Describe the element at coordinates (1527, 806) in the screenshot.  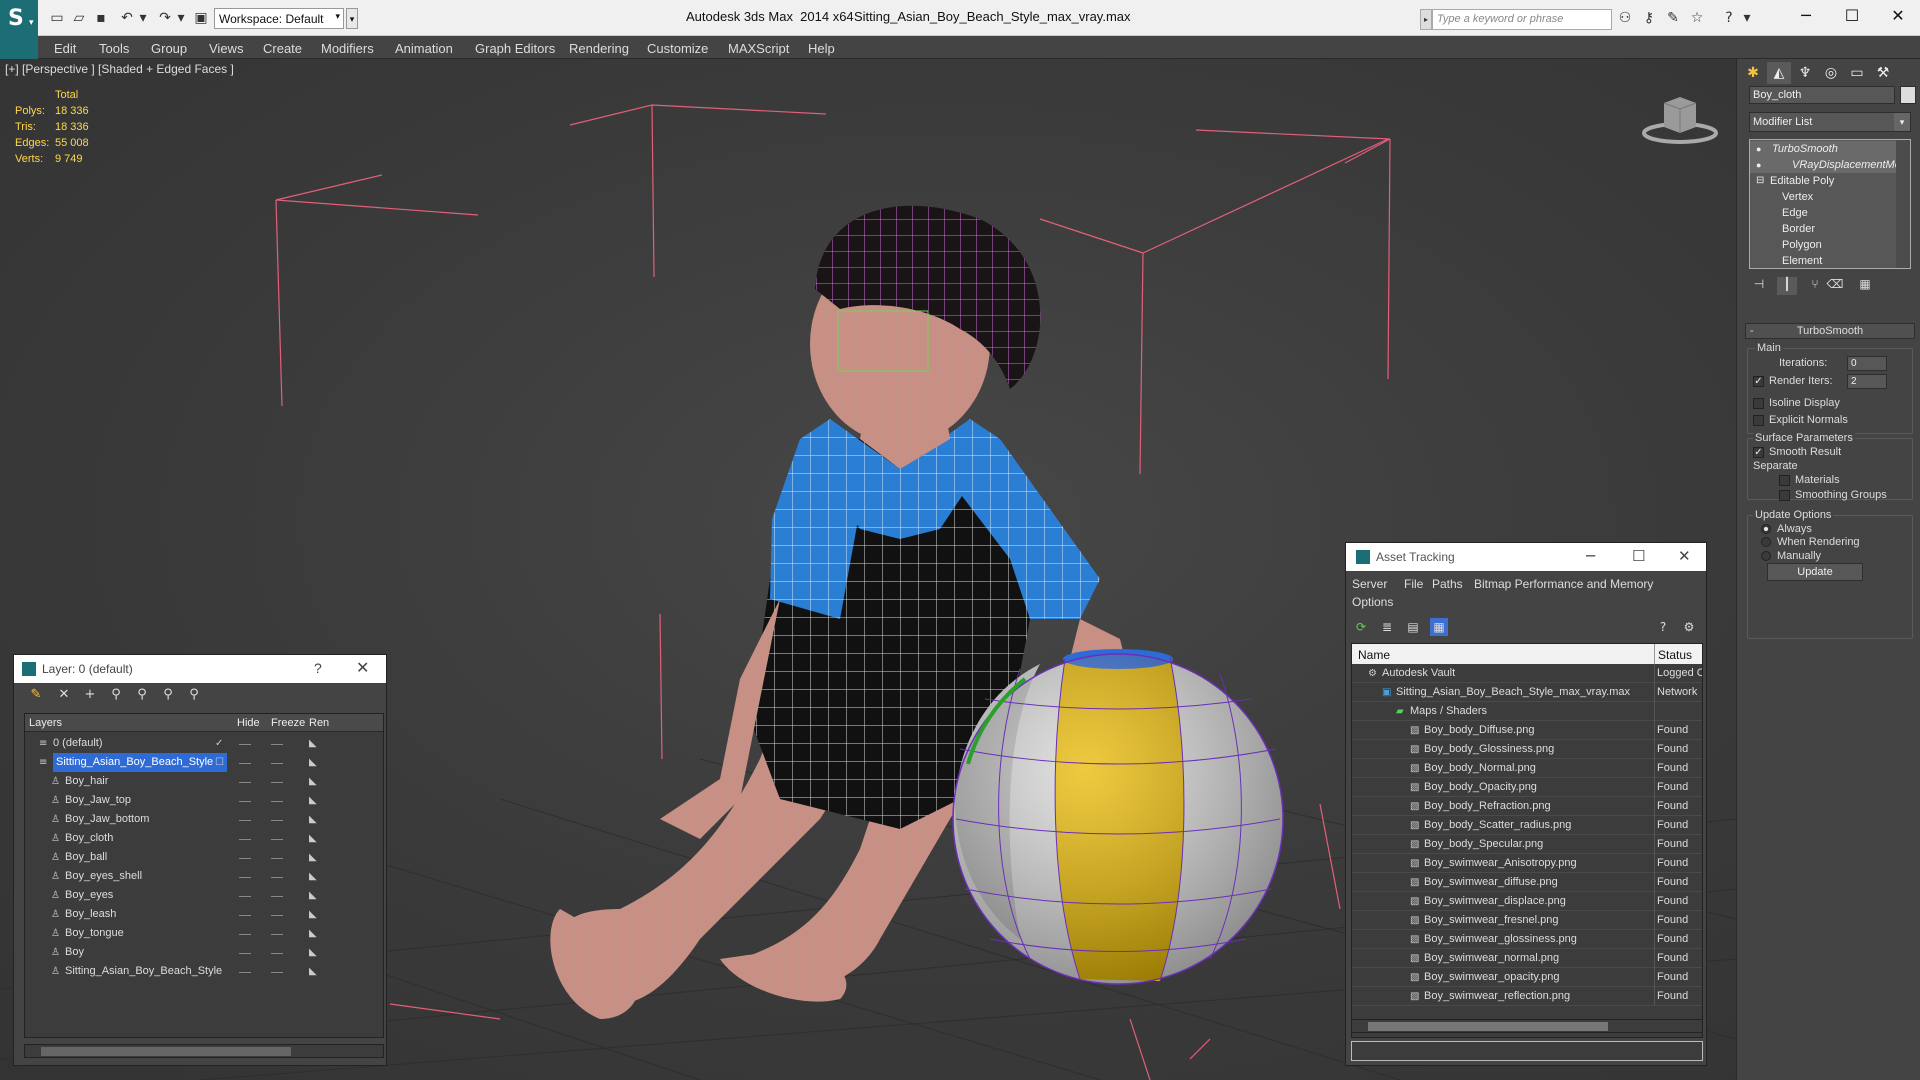
I see `asset-row: ▧ Boy_body_Refraction.png Found` at that location.